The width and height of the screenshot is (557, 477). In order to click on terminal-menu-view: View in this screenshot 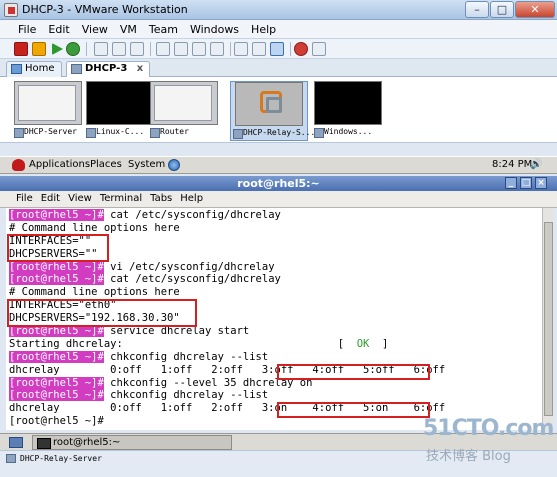, I will do `click(80, 199)`.